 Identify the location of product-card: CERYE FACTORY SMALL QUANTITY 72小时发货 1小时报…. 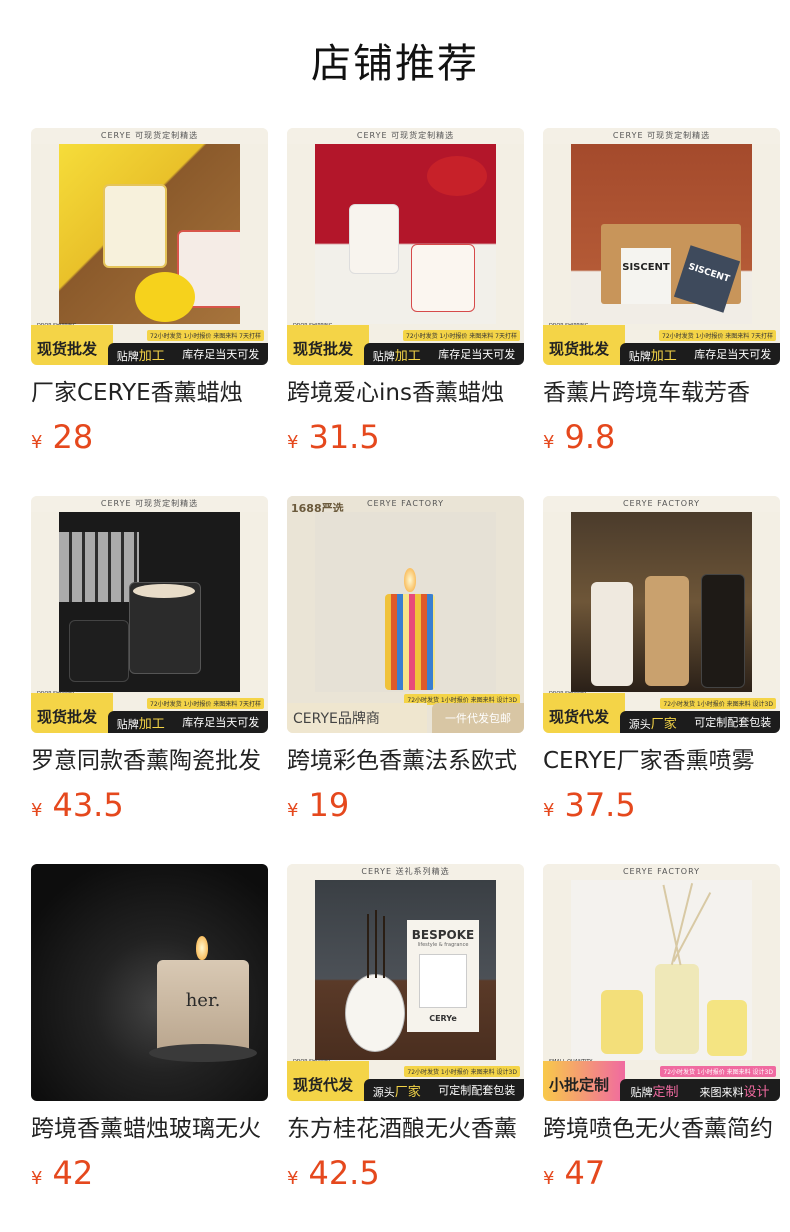
(661, 1048).